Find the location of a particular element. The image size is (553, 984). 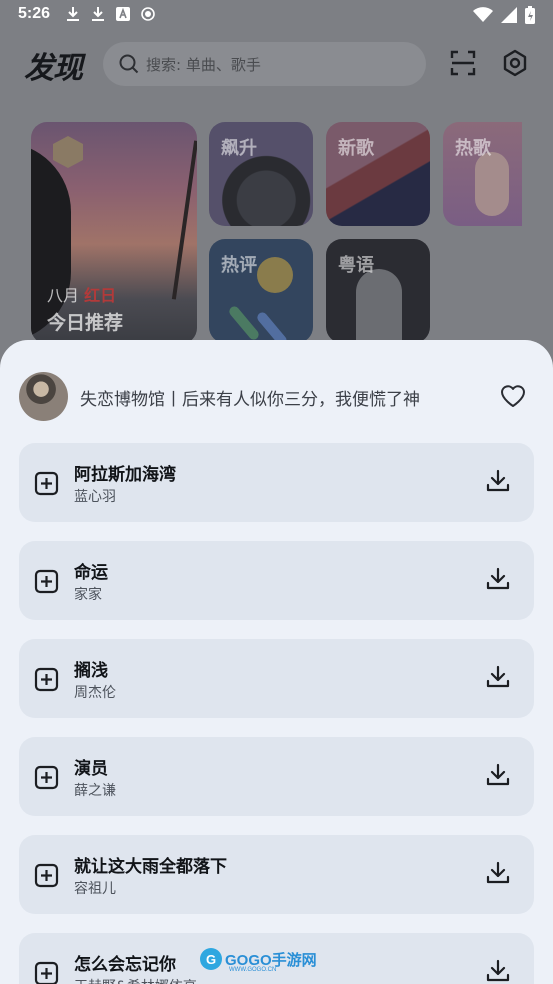

daily-month: 八月 红日 is located at coordinates (82, 295).